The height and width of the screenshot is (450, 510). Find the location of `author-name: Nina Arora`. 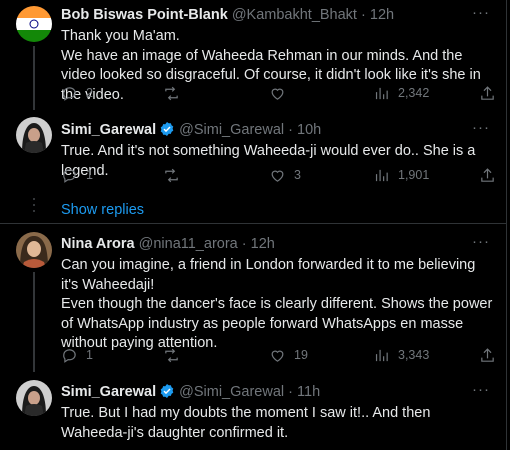

author-name: Nina Arora is located at coordinates (98, 244).